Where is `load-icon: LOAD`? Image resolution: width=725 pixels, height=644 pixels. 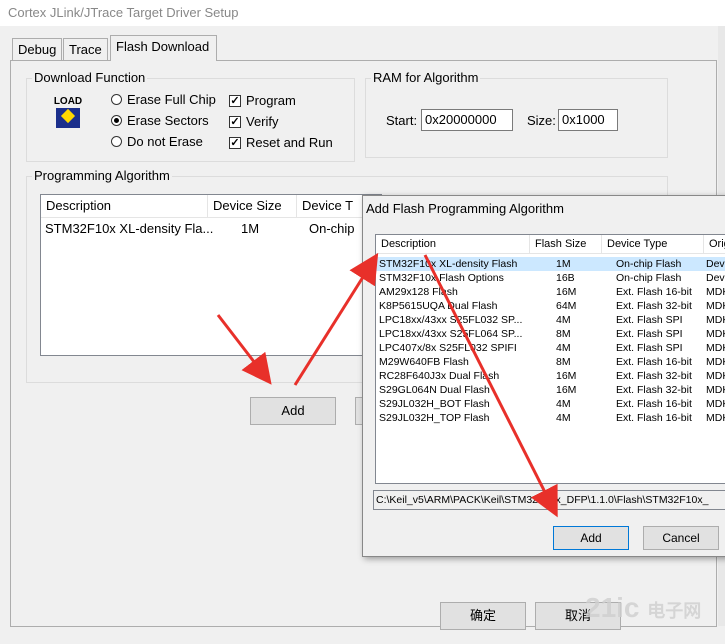
load-icon: LOAD is located at coordinates (68, 113).